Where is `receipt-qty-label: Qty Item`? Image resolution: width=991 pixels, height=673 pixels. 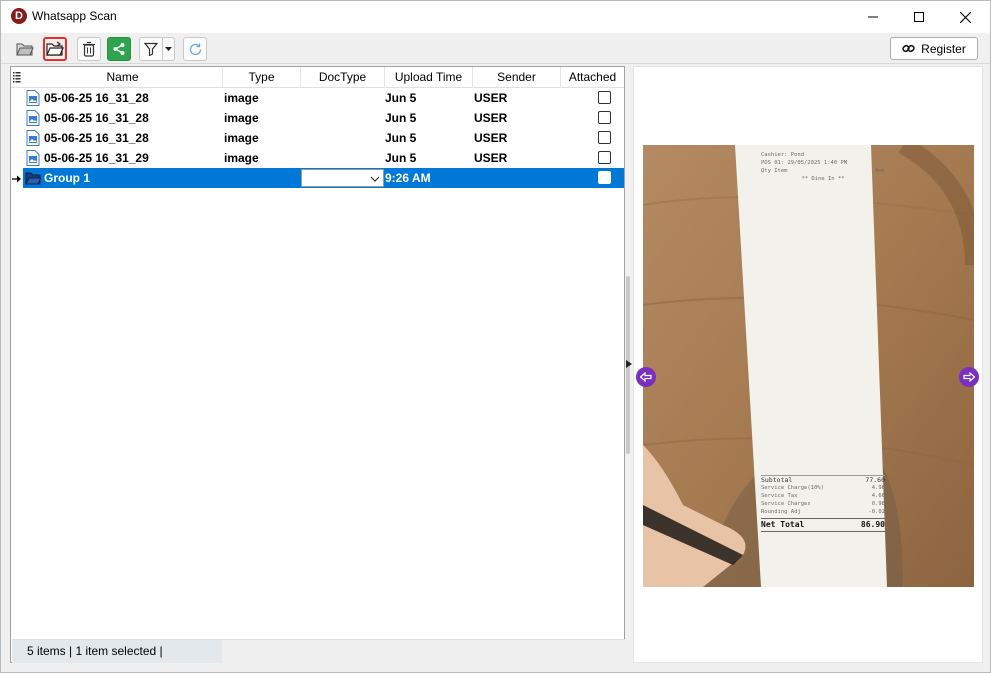
receipt-qty-label: Qty Item is located at coordinates (774, 171).